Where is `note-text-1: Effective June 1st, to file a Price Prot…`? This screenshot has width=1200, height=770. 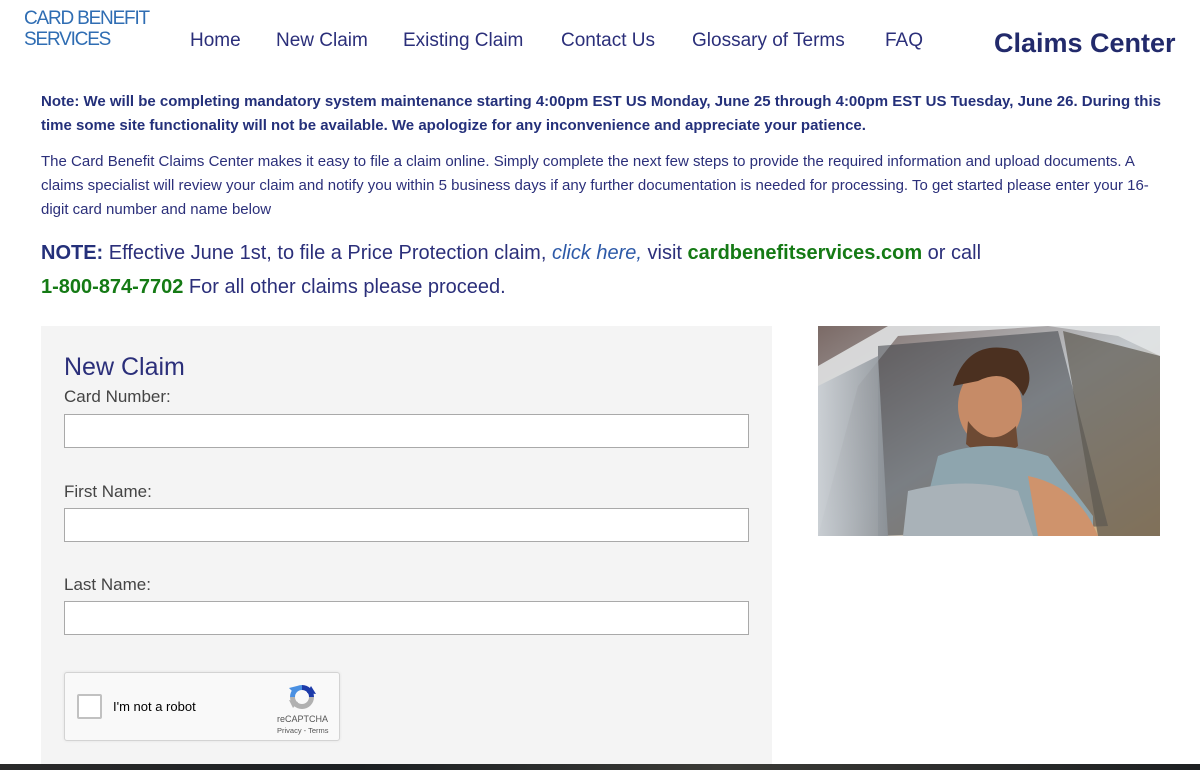
note-text-1: Effective June 1st, to file a Price Prot… is located at coordinates (327, 253).